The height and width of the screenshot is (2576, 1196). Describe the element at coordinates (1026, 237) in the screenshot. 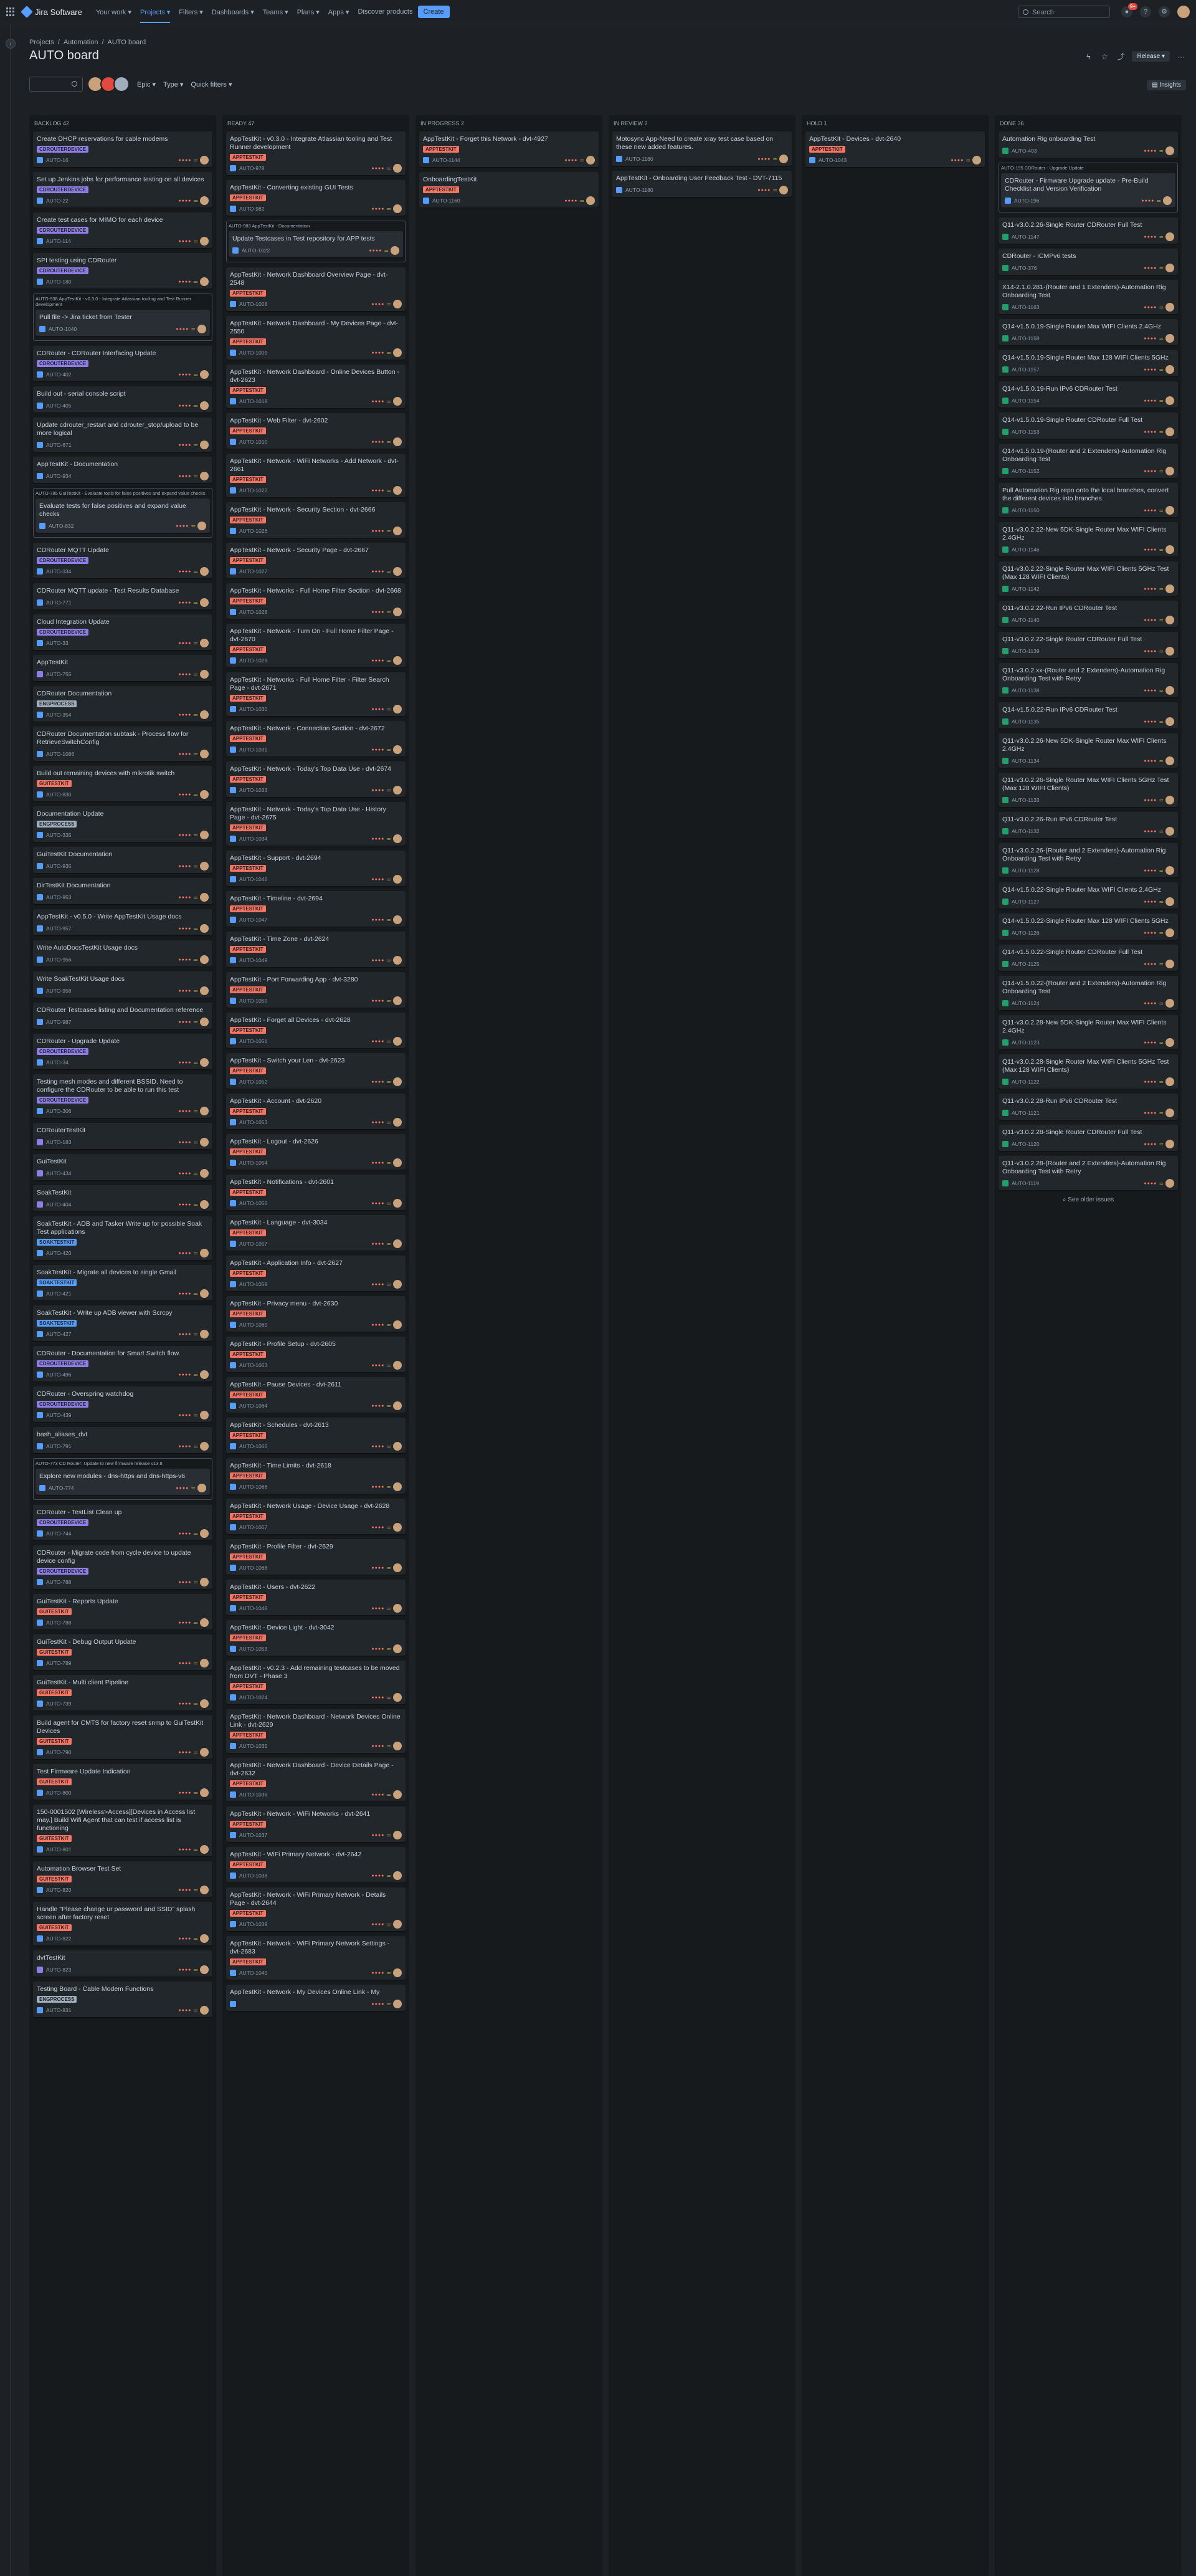

I see `issue-key: AUTO-1147` at that location.